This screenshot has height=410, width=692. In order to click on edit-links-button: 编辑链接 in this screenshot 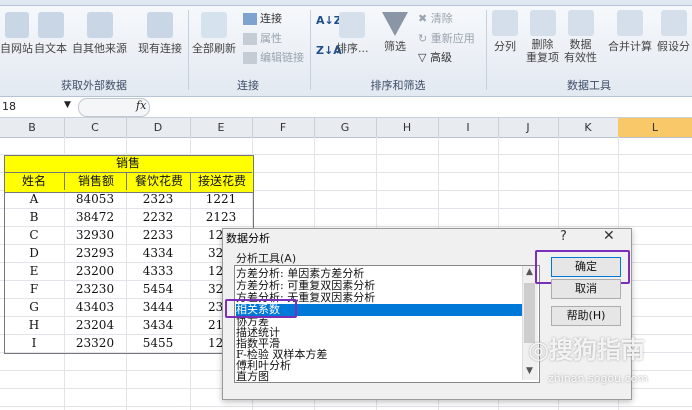, I will do `click(273, 57)`.